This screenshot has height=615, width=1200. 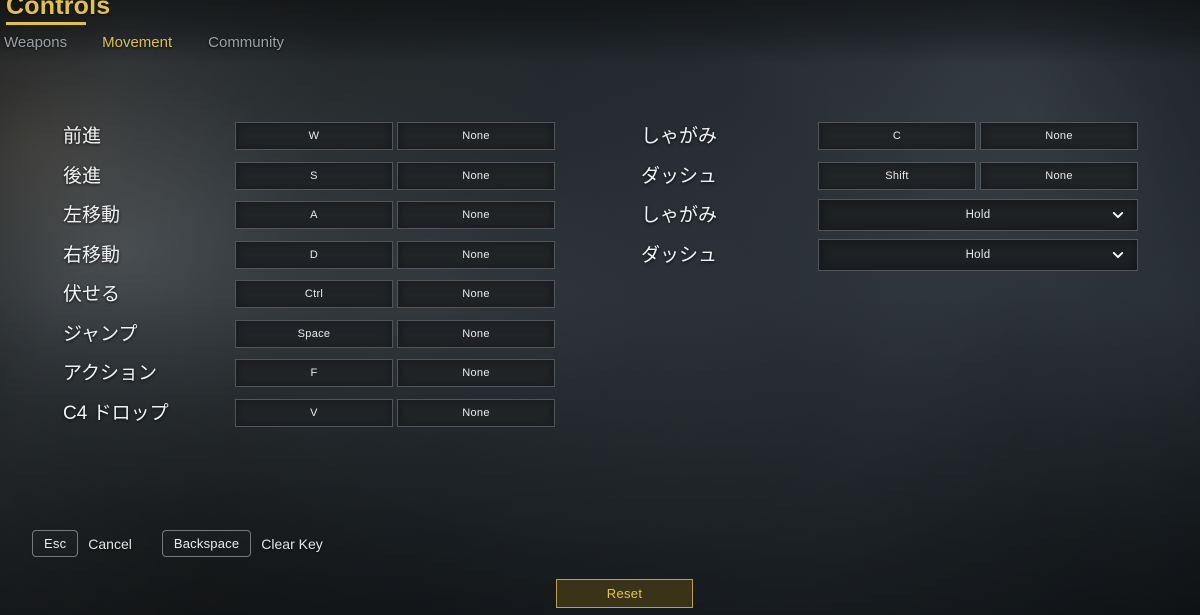 What do you see at coordinates (314, 215) in the screenshot?
I see `key-bind-primary-button: A` at bounding box center [314, 215].